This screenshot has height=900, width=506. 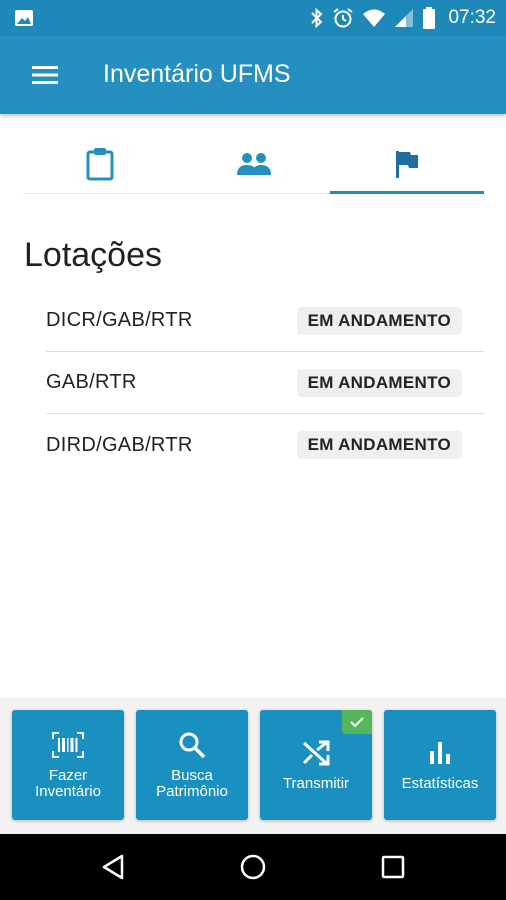 I want to click on list-item: GAB/RTR EM ANDAMENTO, so click(x=265, y=383).